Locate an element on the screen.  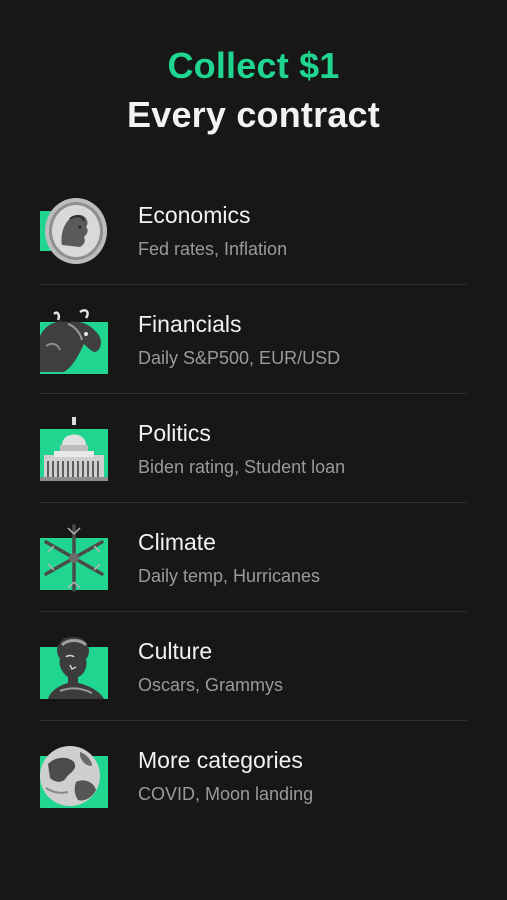
category-subtitle: Fed rates, Inflation is located at coordinates (213, 249).